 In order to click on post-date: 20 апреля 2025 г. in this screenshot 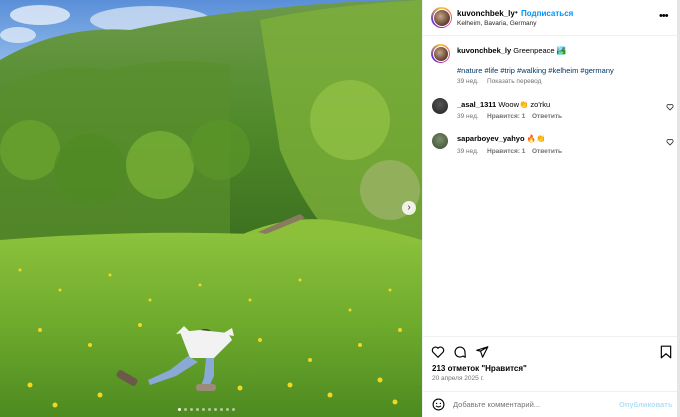, I will do `click(458, 378)`.